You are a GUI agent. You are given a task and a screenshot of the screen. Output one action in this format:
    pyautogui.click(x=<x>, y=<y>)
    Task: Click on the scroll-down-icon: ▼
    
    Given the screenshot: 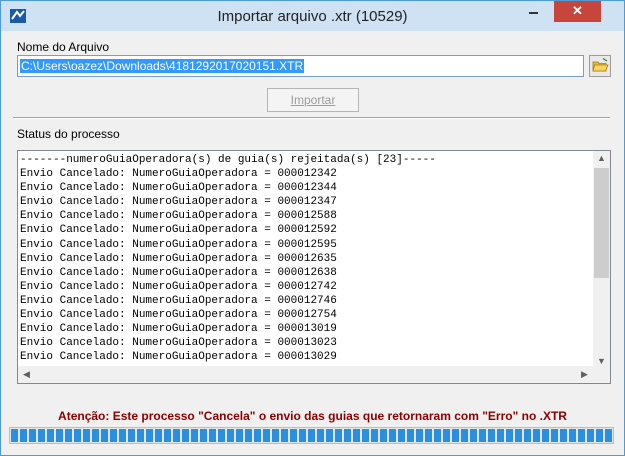 What is the action you would take?
    pyautogui.click(x=601, y=361)
    